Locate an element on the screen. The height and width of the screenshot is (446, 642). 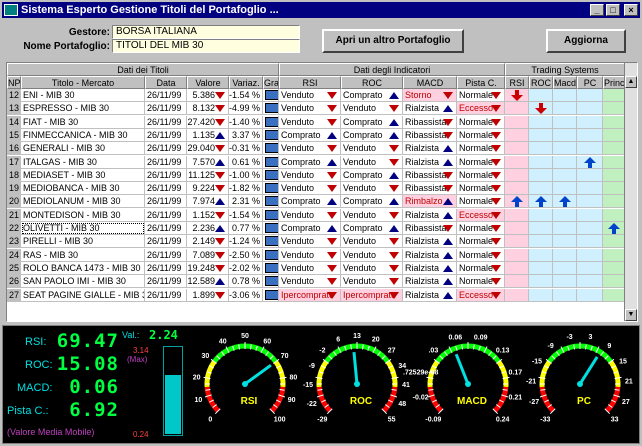
cell-variaz: 0.78 % is located at coordinates (246, 282).